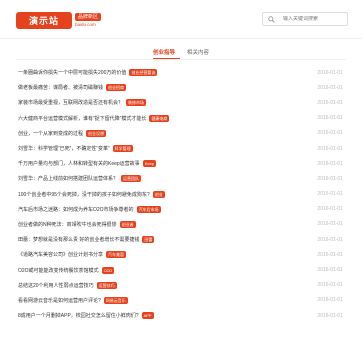 The width and height of the screenshot is (362, 362). What do you see at coordinates (131, 179) in the screenshot?
I see `article-tag: 运营团队` at bounding box center [131, 179].